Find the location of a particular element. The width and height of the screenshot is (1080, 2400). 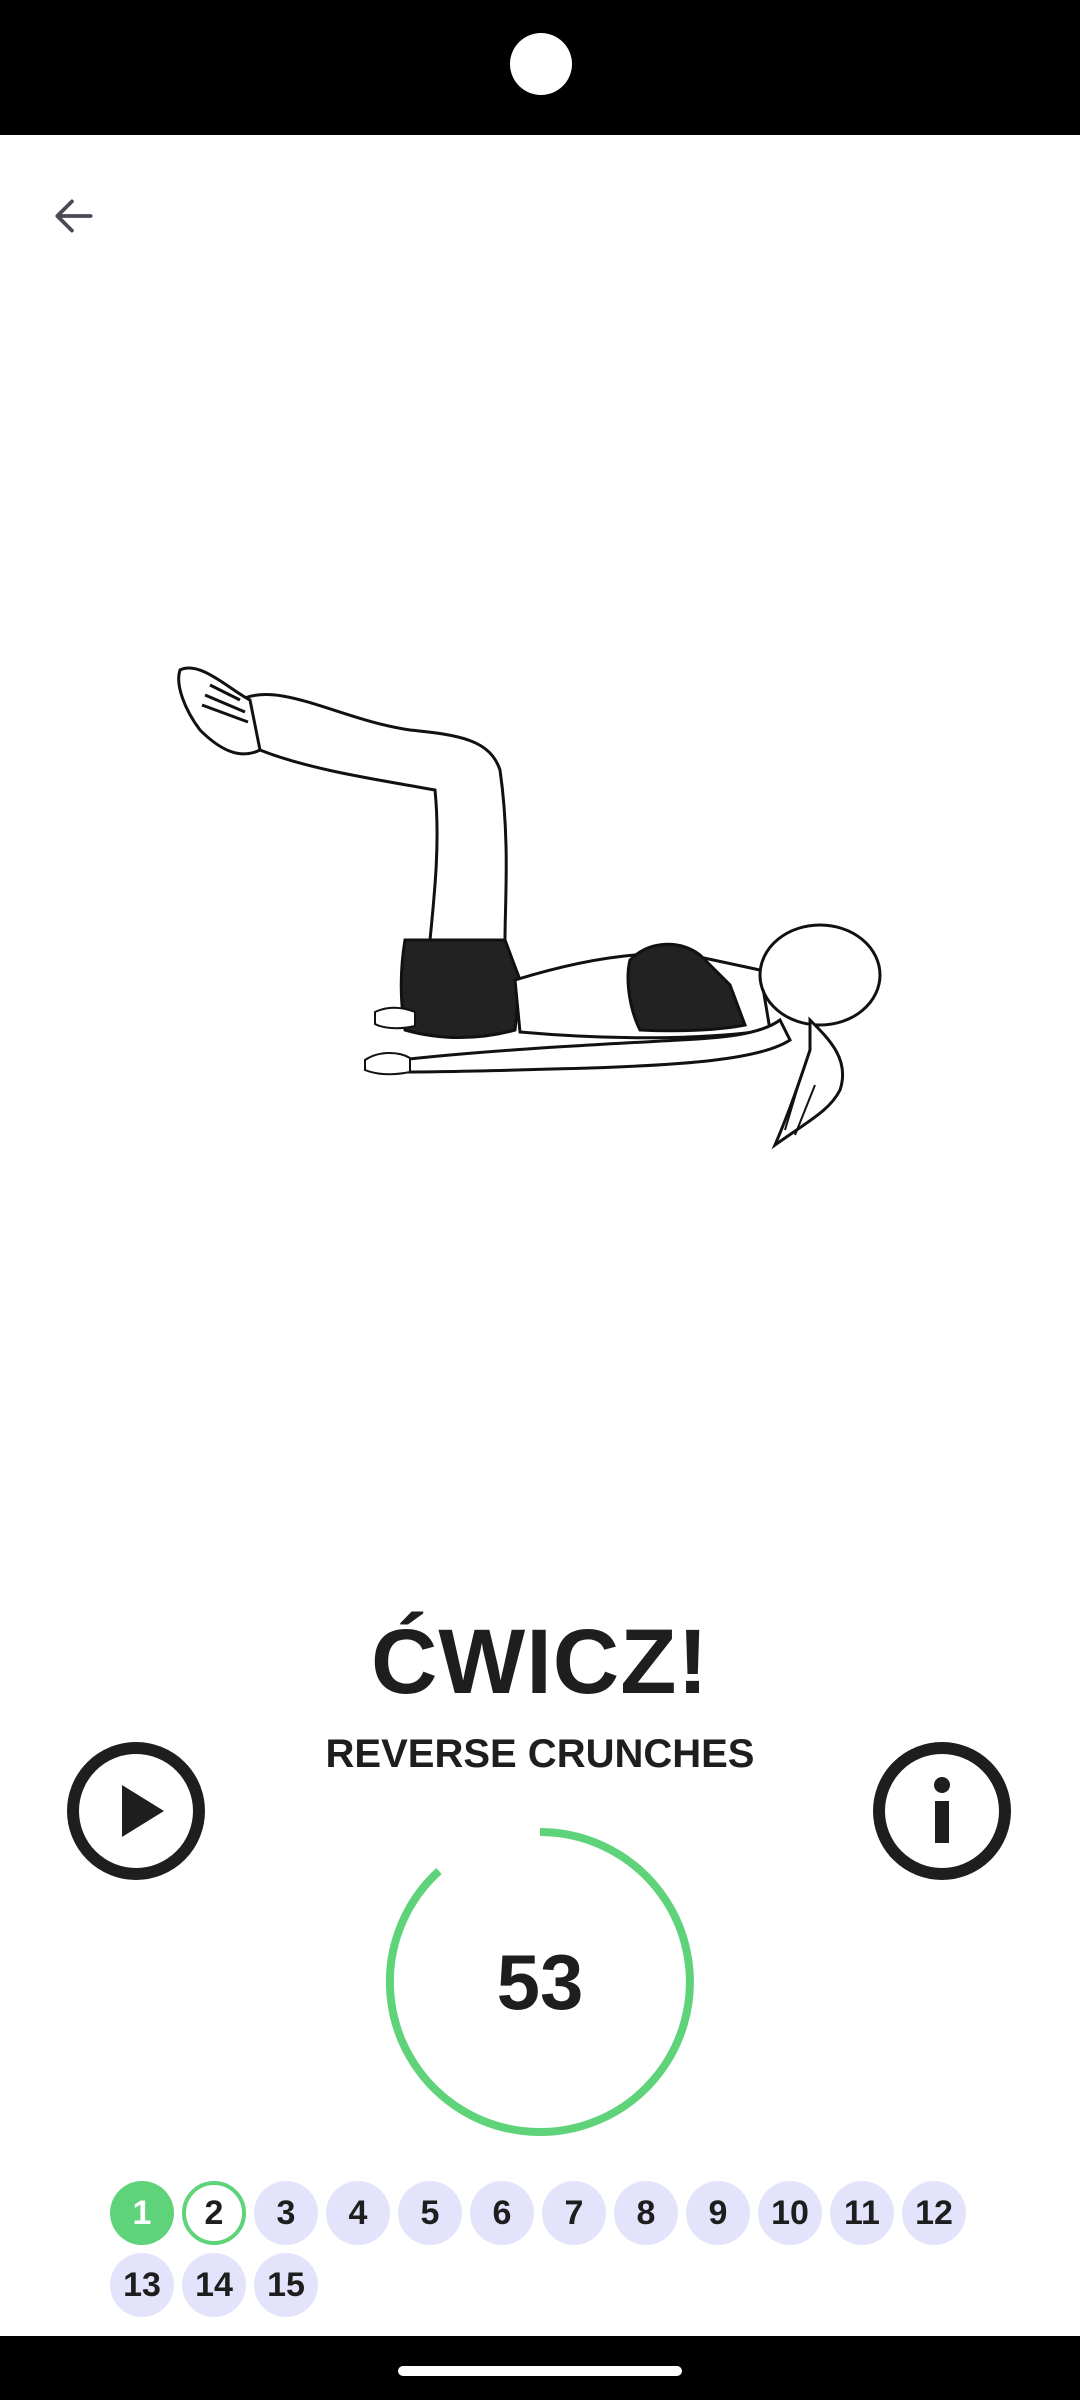

top-shape is located at coordinates (687, 987).